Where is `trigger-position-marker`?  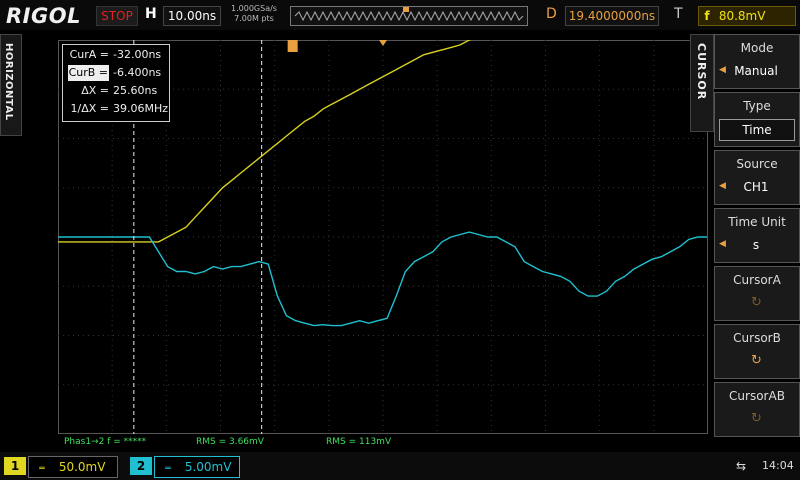
trigger-position-marker is located at coordinates (383, 43).